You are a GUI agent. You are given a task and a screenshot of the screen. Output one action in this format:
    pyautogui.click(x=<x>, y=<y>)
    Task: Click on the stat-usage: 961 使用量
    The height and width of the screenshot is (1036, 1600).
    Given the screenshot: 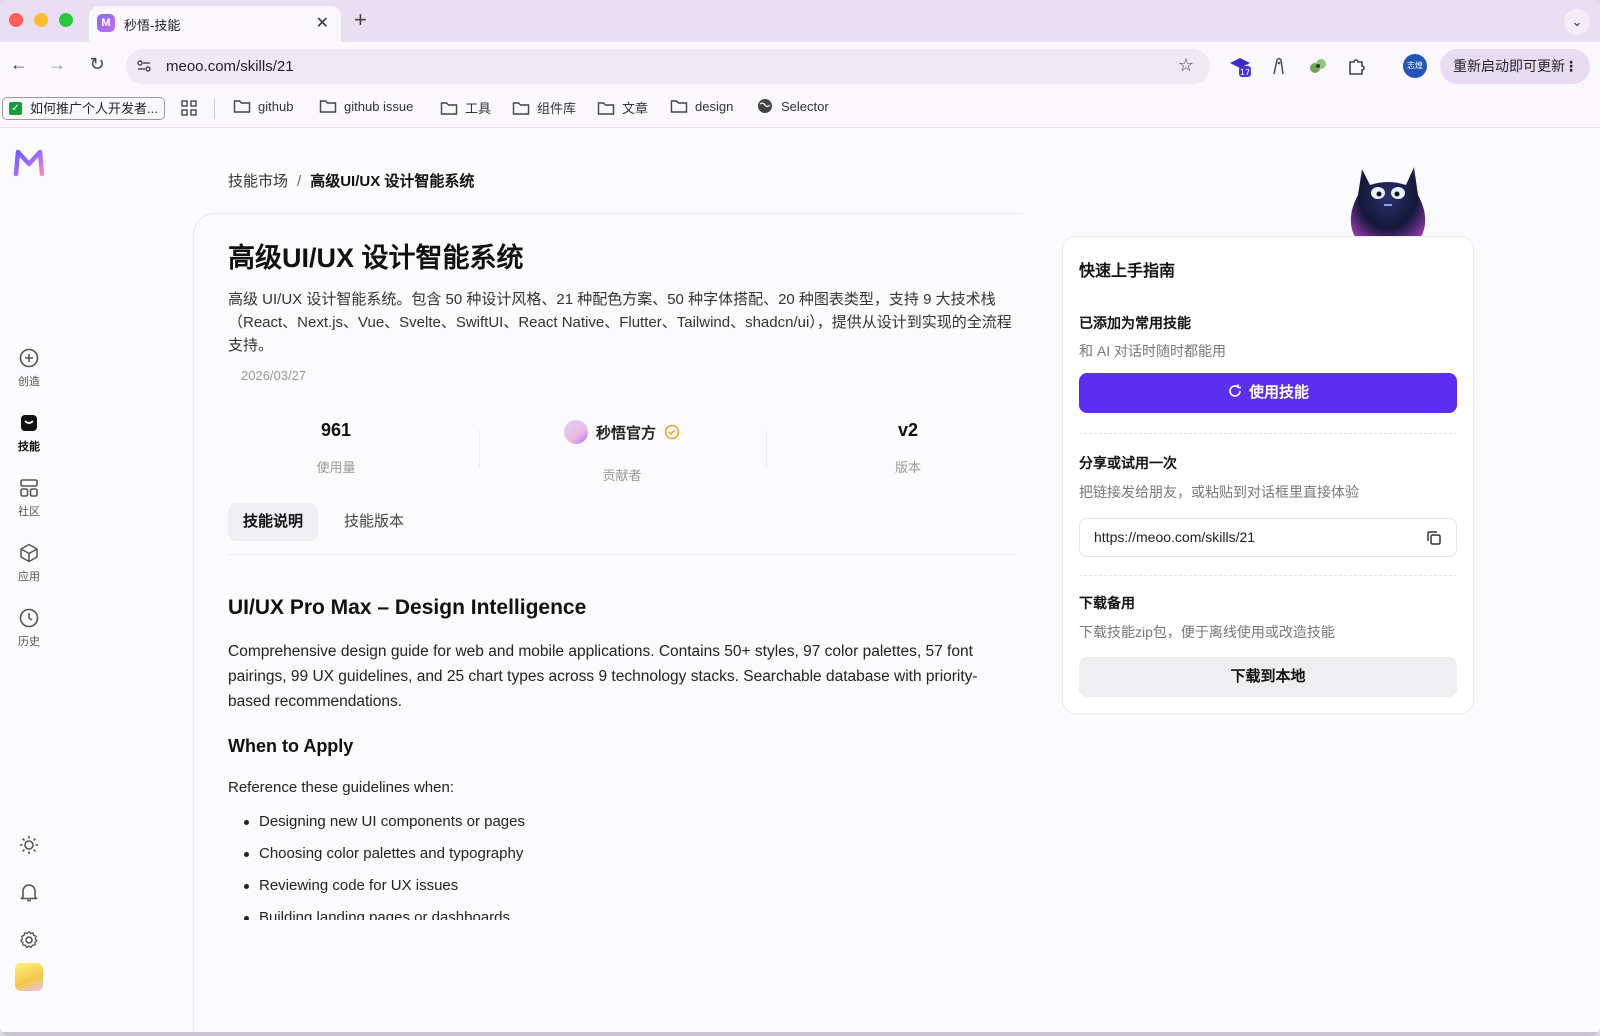 What is the action you would take?
    pyautogui.click(x=336, y=448)
    